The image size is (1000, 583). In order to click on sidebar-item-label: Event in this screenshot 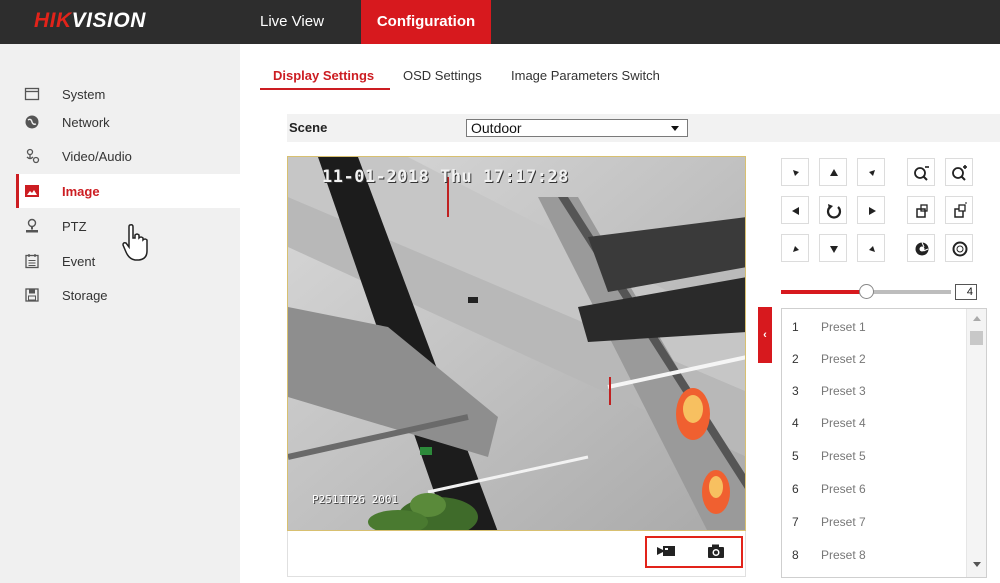, I will do `click(79, 261)`.